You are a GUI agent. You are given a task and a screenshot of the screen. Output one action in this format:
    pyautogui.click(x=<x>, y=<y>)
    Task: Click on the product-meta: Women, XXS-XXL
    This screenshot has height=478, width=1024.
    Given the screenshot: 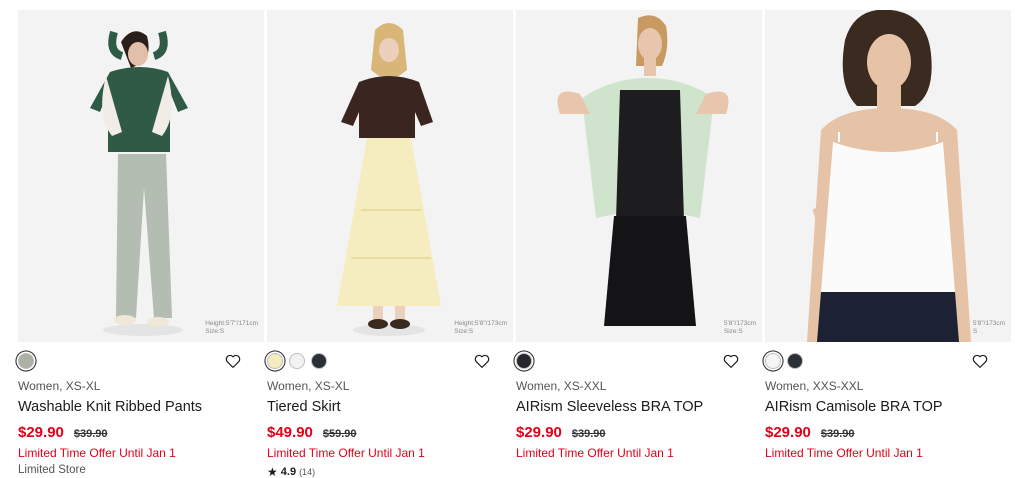 What is the action you would take?
    pyautogui.click(x=814, y=386)
    